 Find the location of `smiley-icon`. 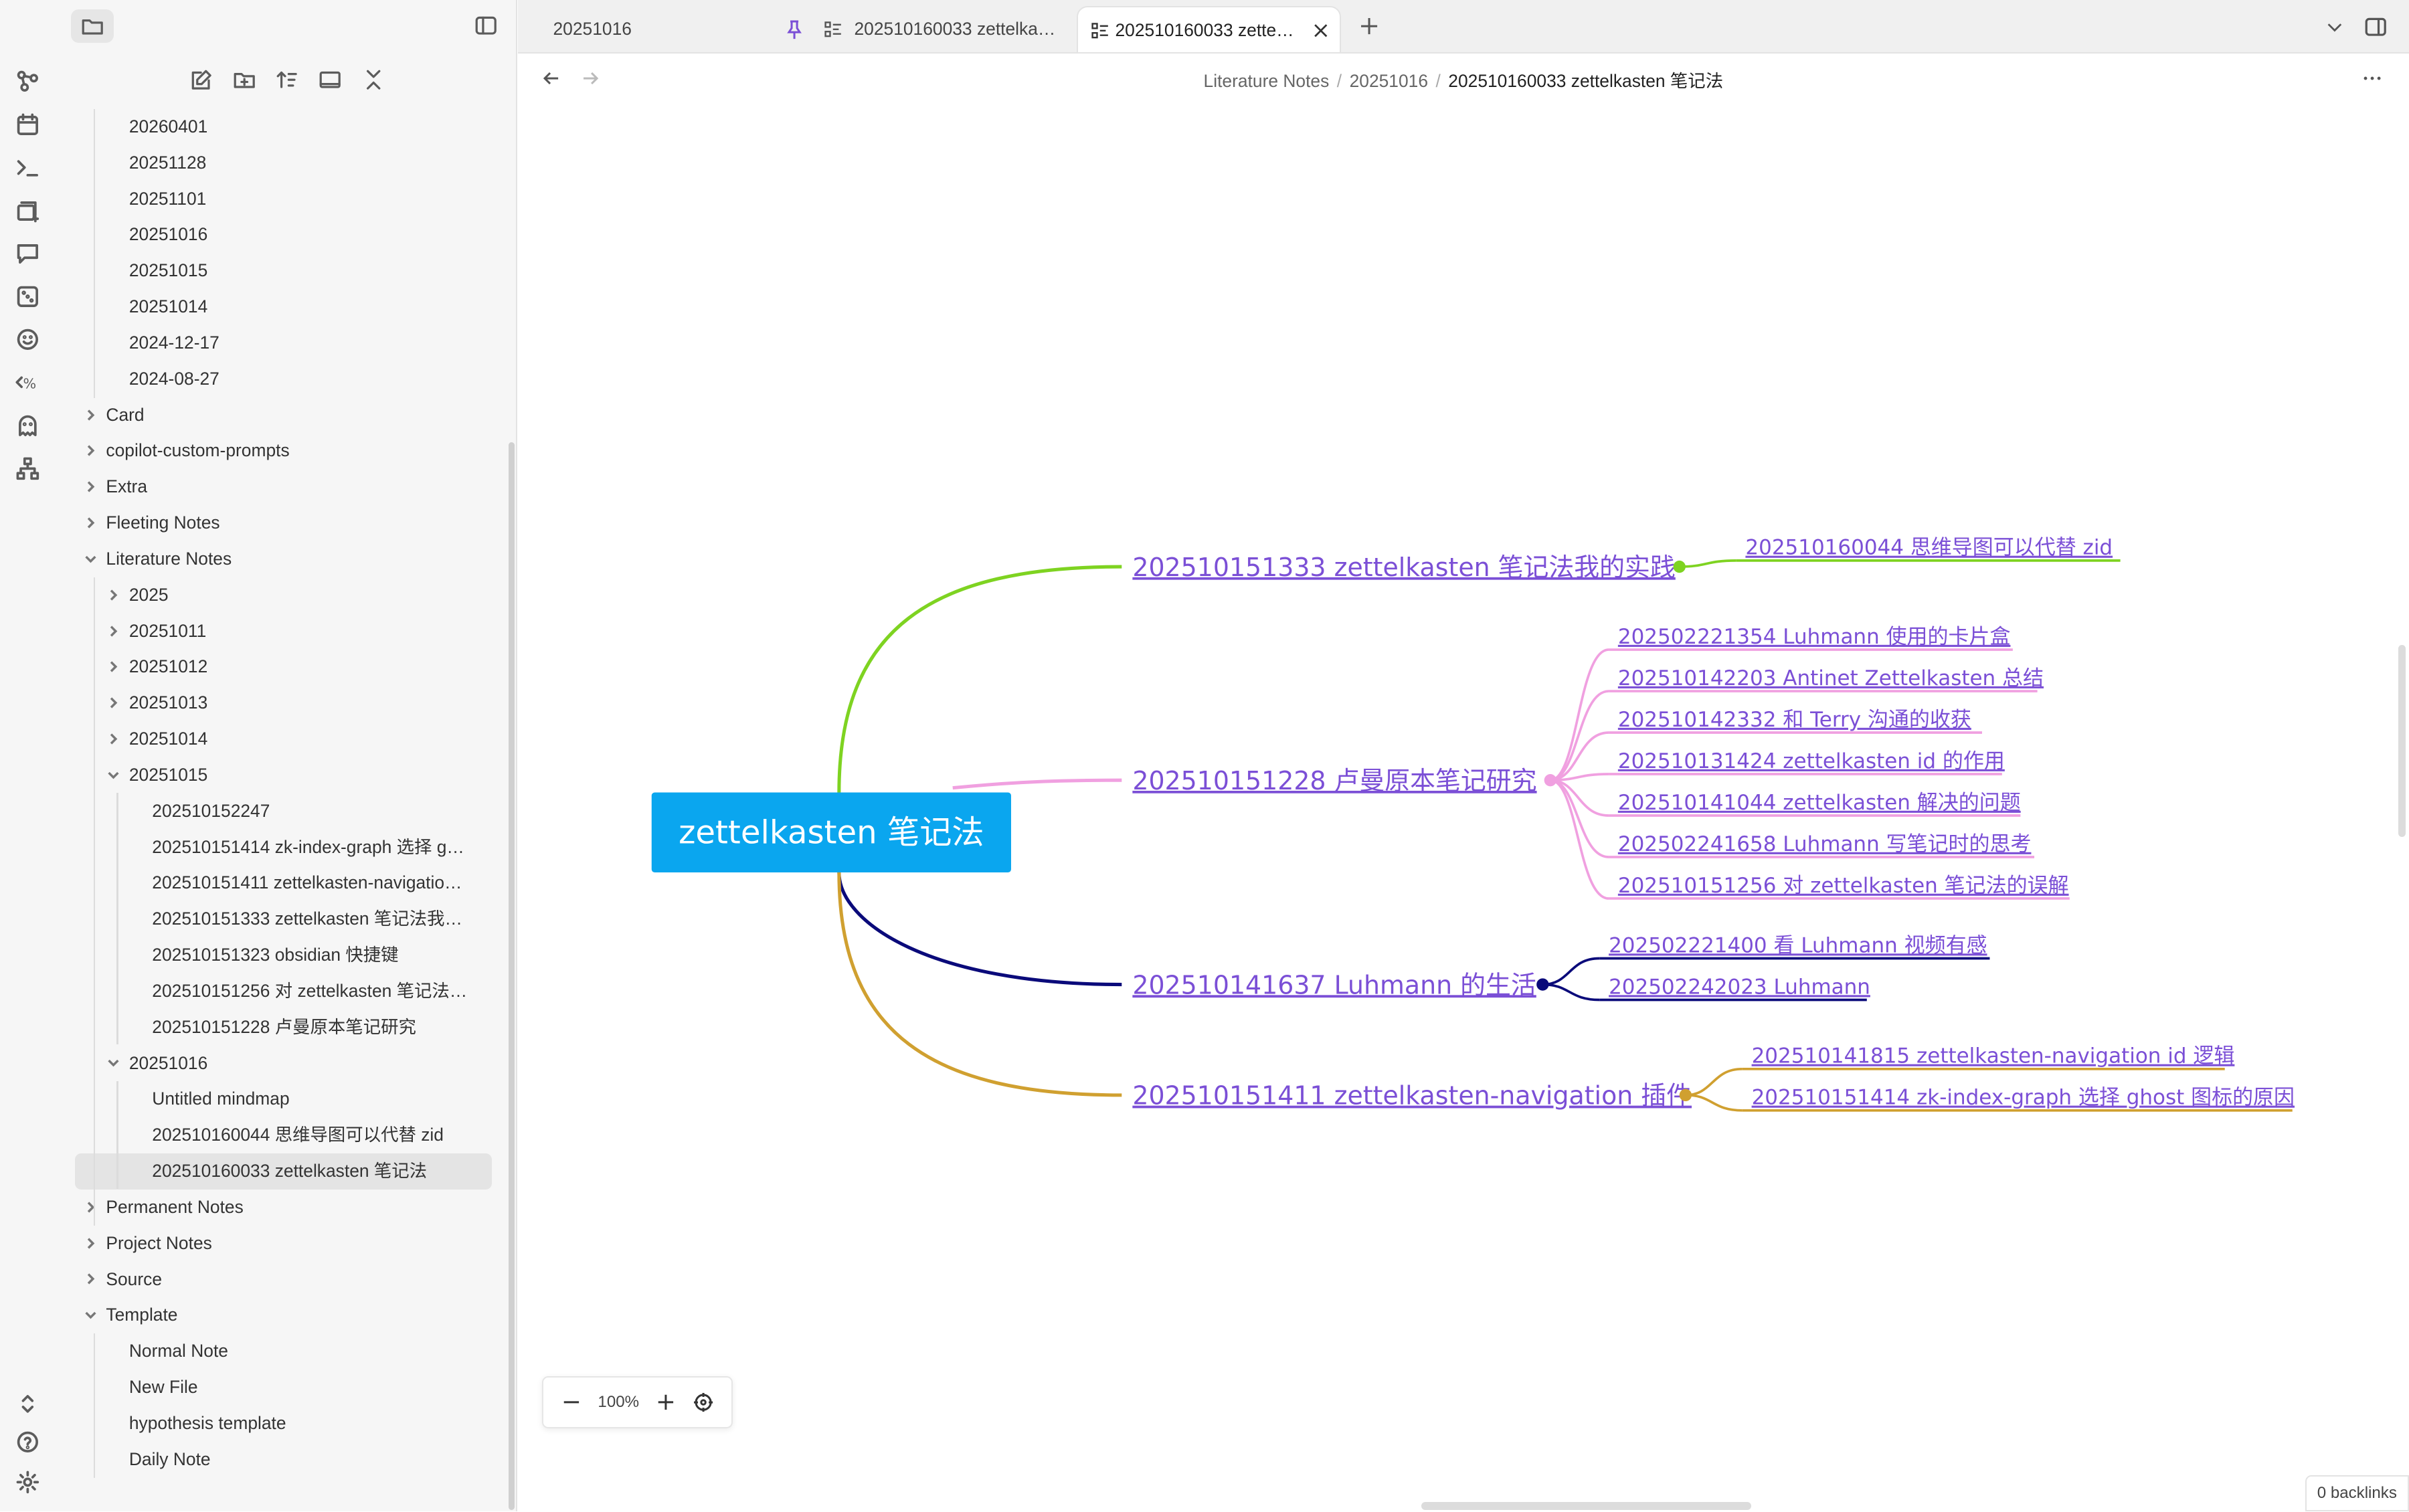

smiley-icon is located at coordinates (27, 339).